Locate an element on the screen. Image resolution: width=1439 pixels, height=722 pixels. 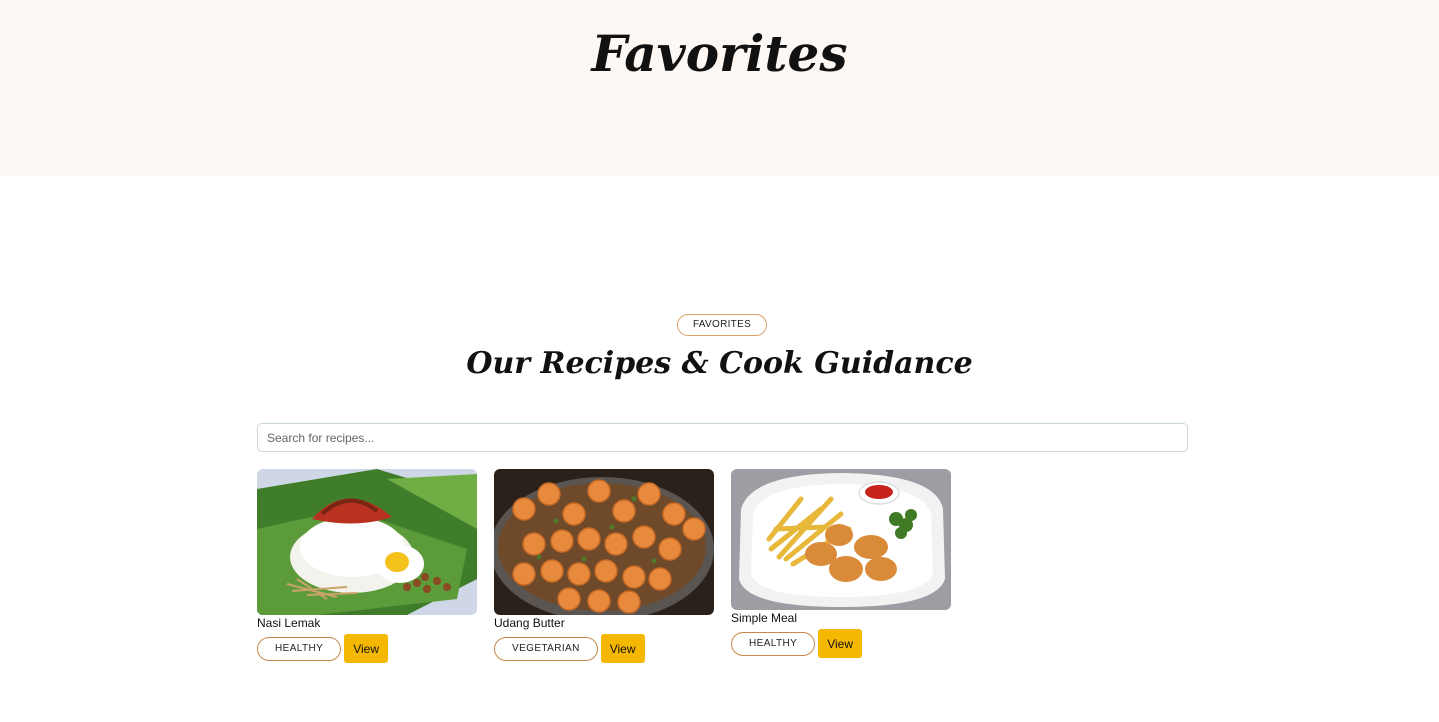
recipe-card: Nasi Lemak HEALTHY View is located at coordinates (367, 566).